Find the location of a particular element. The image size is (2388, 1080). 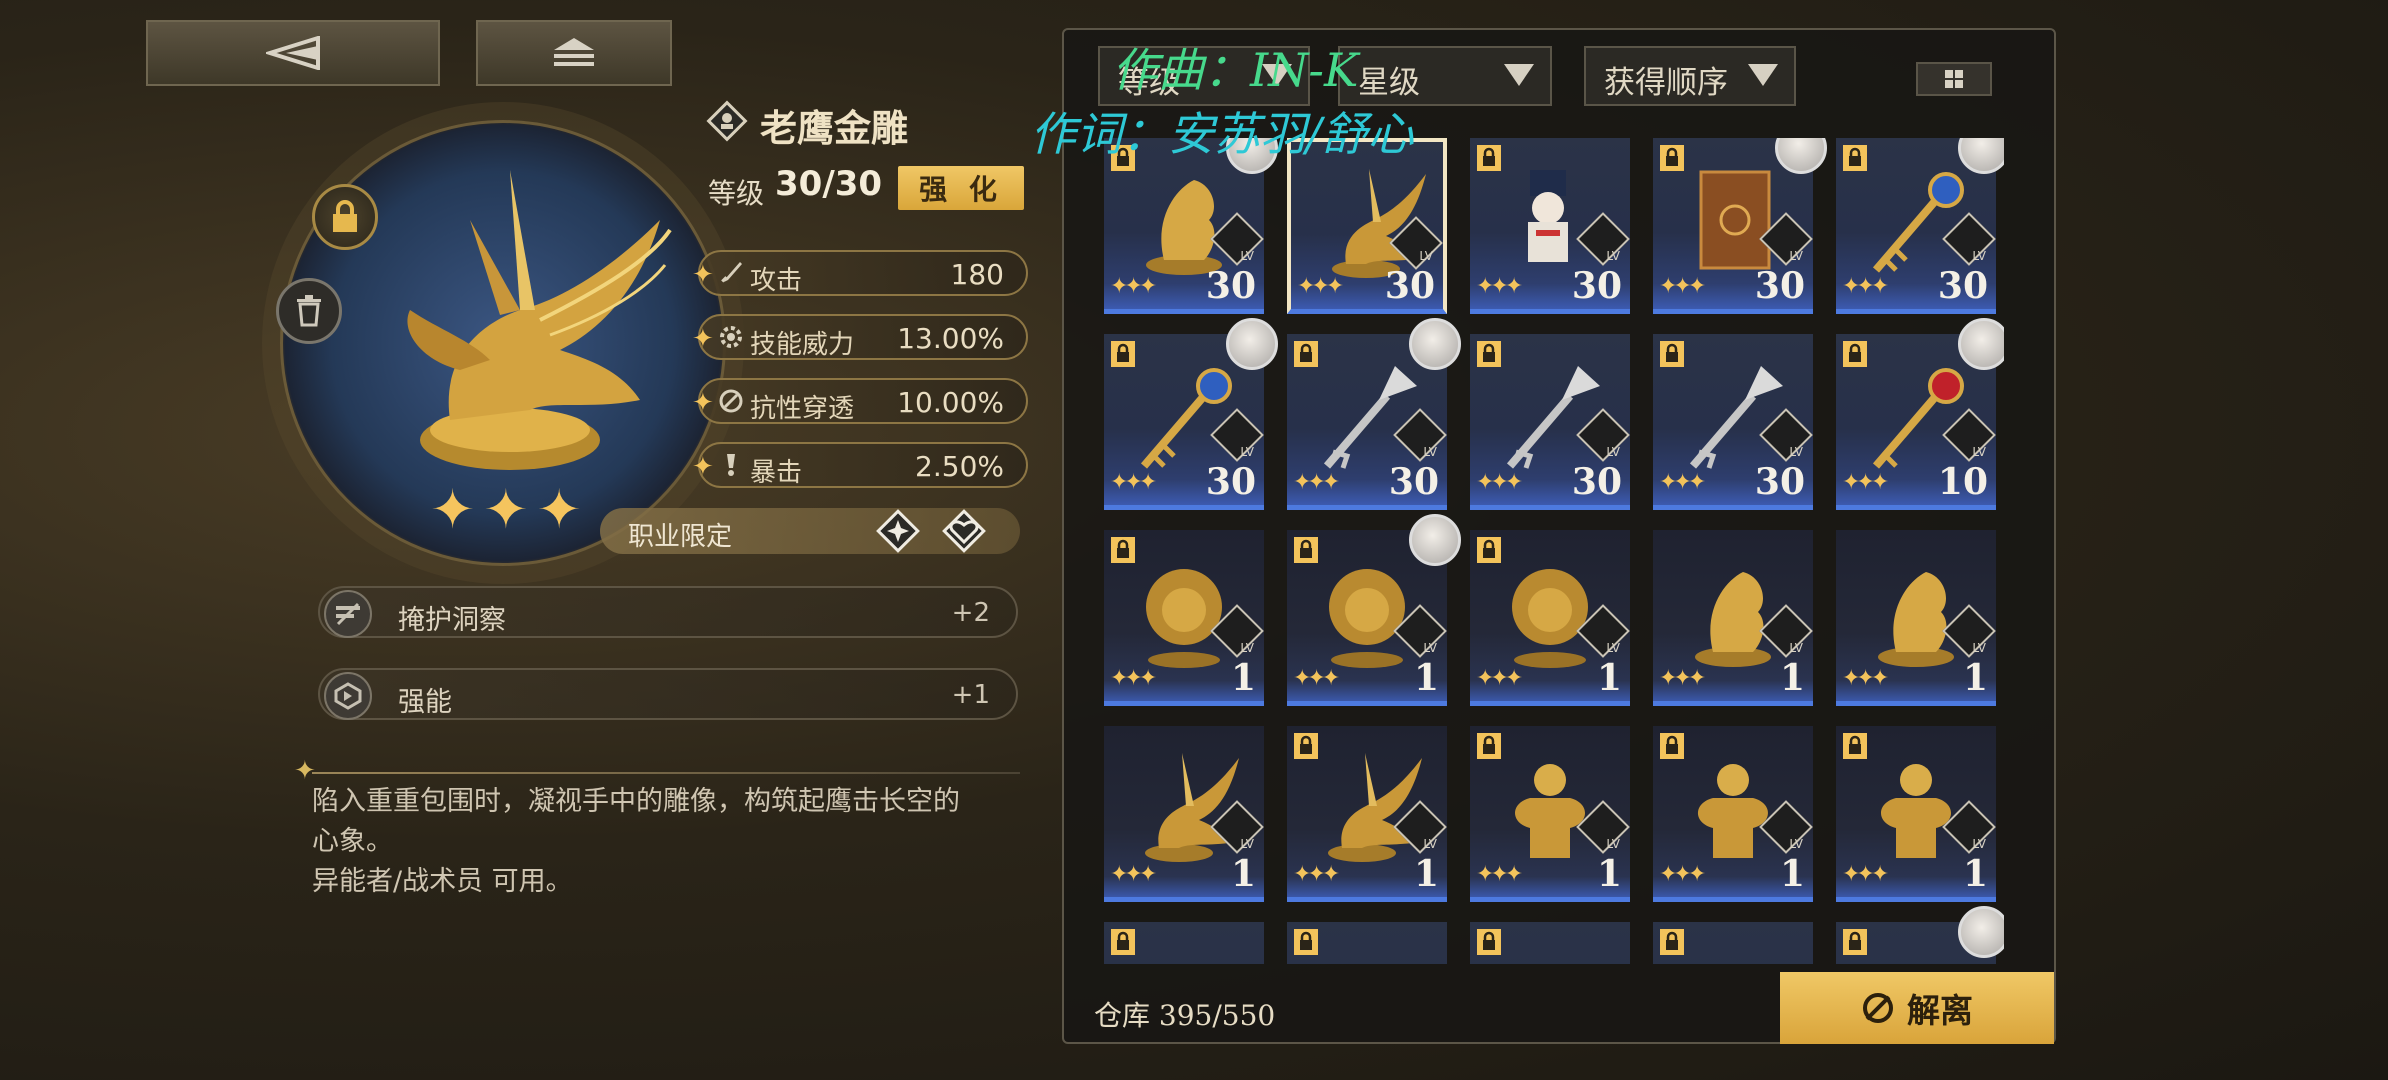

lock-toggle is located at coordinates (345, 217).